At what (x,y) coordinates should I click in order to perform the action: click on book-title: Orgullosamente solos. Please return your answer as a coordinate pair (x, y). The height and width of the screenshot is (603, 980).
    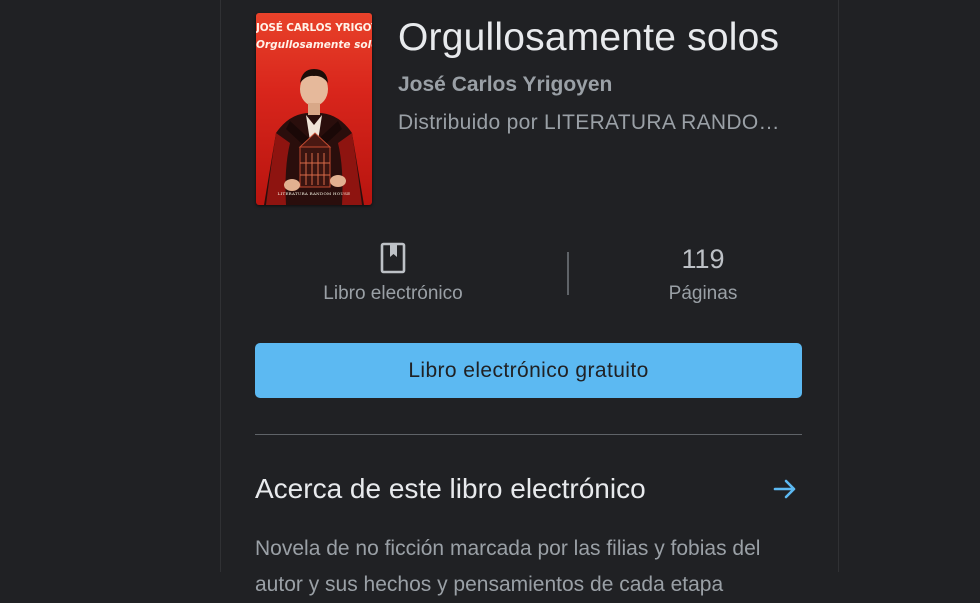
    Looking at the image, I should click on (589, 37).